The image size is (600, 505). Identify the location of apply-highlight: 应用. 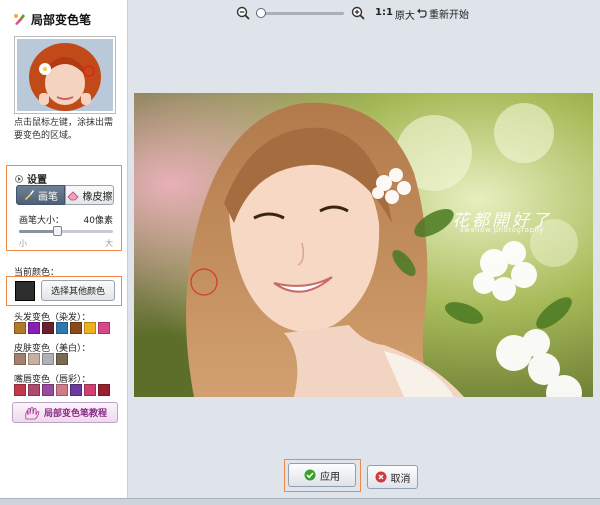
(322, 475).